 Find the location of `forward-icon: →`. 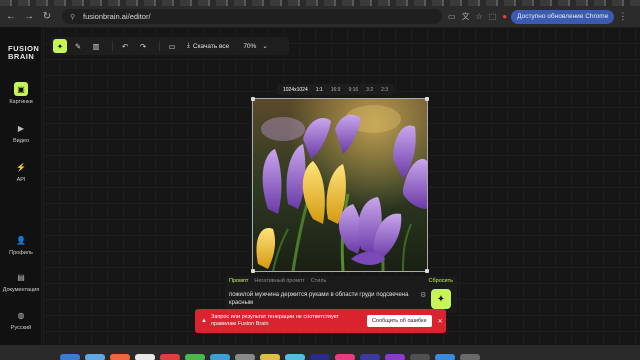

forward-icon: → is located at coordinates (29, 17).